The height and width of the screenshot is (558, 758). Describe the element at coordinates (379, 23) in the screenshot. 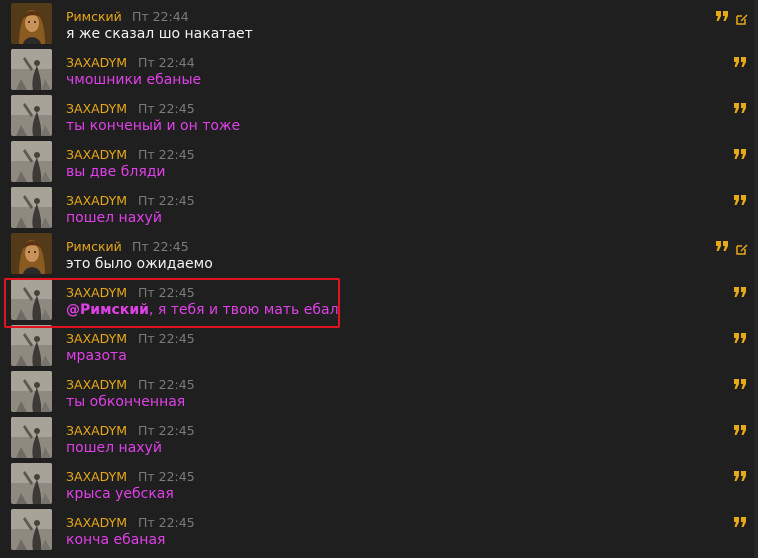

I see `chat-message: Римский Пт 22:44 я же сказал шо накатает` at that location.